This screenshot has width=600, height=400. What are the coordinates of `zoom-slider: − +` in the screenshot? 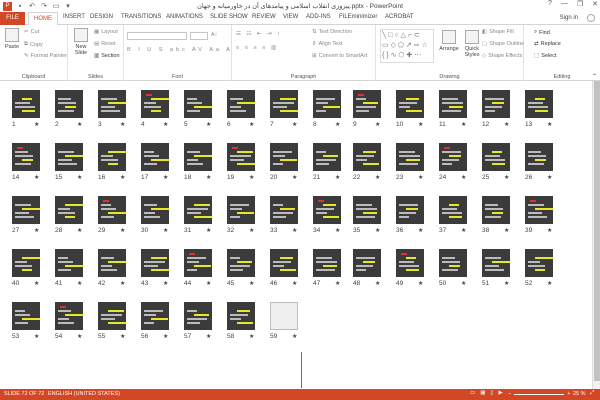 It's located at (539, 394).